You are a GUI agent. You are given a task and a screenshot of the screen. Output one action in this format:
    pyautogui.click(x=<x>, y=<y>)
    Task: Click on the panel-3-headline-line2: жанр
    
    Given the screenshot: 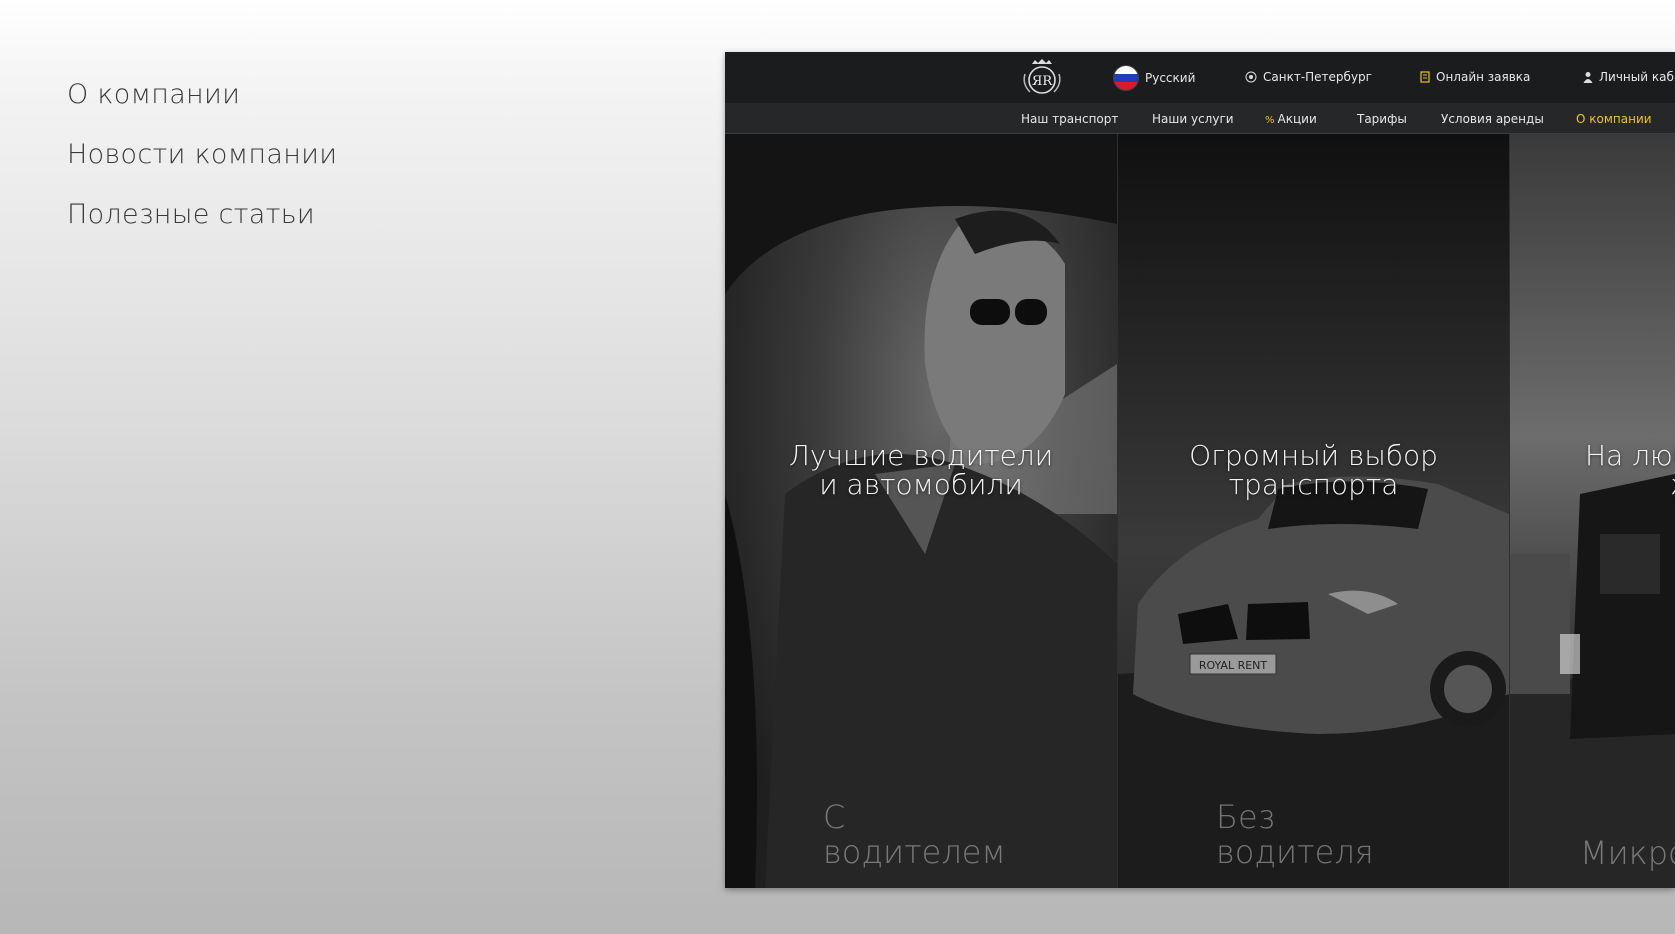 What is the action you would take?
    pyautogui.click(x=1630, y=484)
    